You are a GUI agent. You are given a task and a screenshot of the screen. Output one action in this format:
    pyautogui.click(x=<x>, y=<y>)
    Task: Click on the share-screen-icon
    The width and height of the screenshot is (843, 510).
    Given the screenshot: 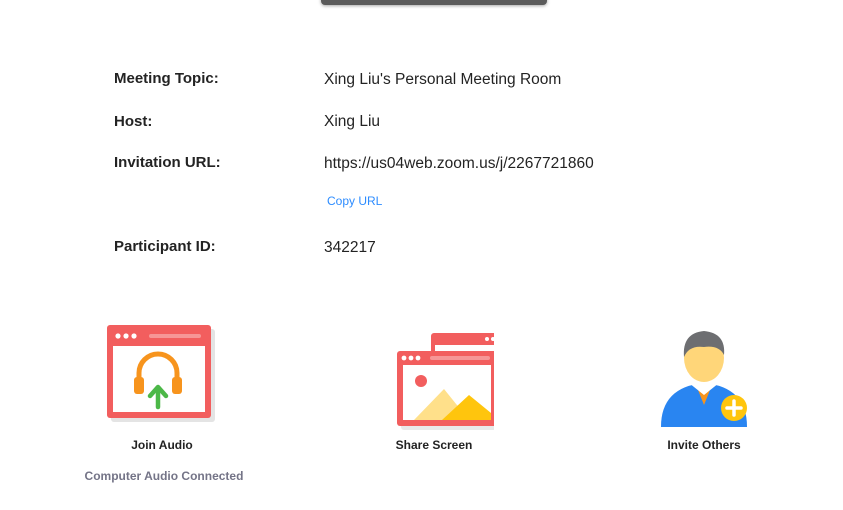 What is the action you would take?
    pyautogui.click(x=445, y=381)
    